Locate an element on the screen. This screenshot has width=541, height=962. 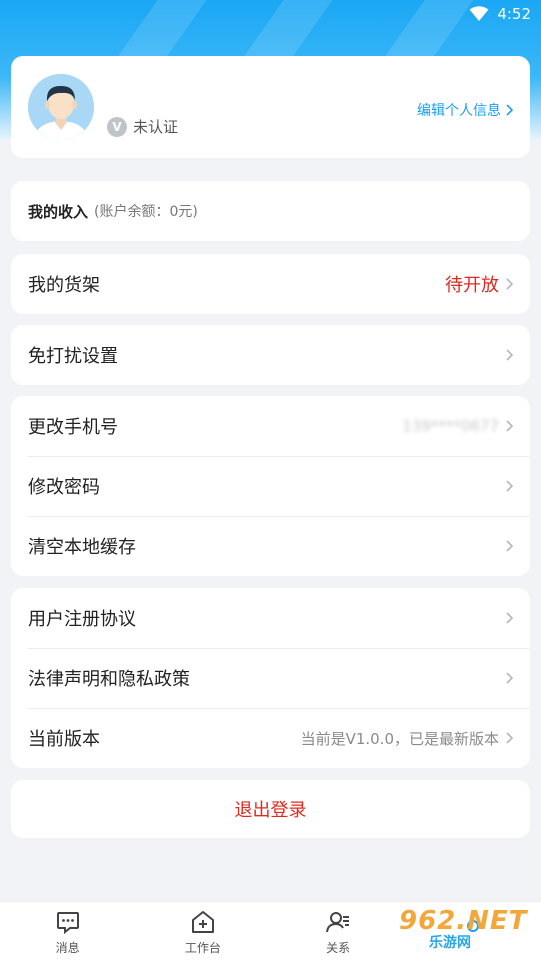
dnd-settings-row: 免打扰设置 is located at coordinates (270, 355).